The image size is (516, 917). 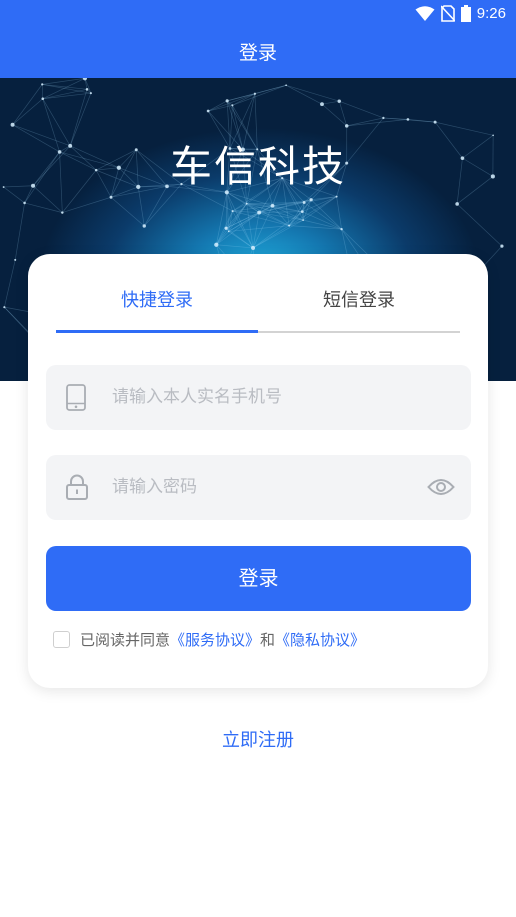 What do you see at coordinates (425, 13) in the screenshot?
I see `wifi-icon` at bounding box center [425, 13].